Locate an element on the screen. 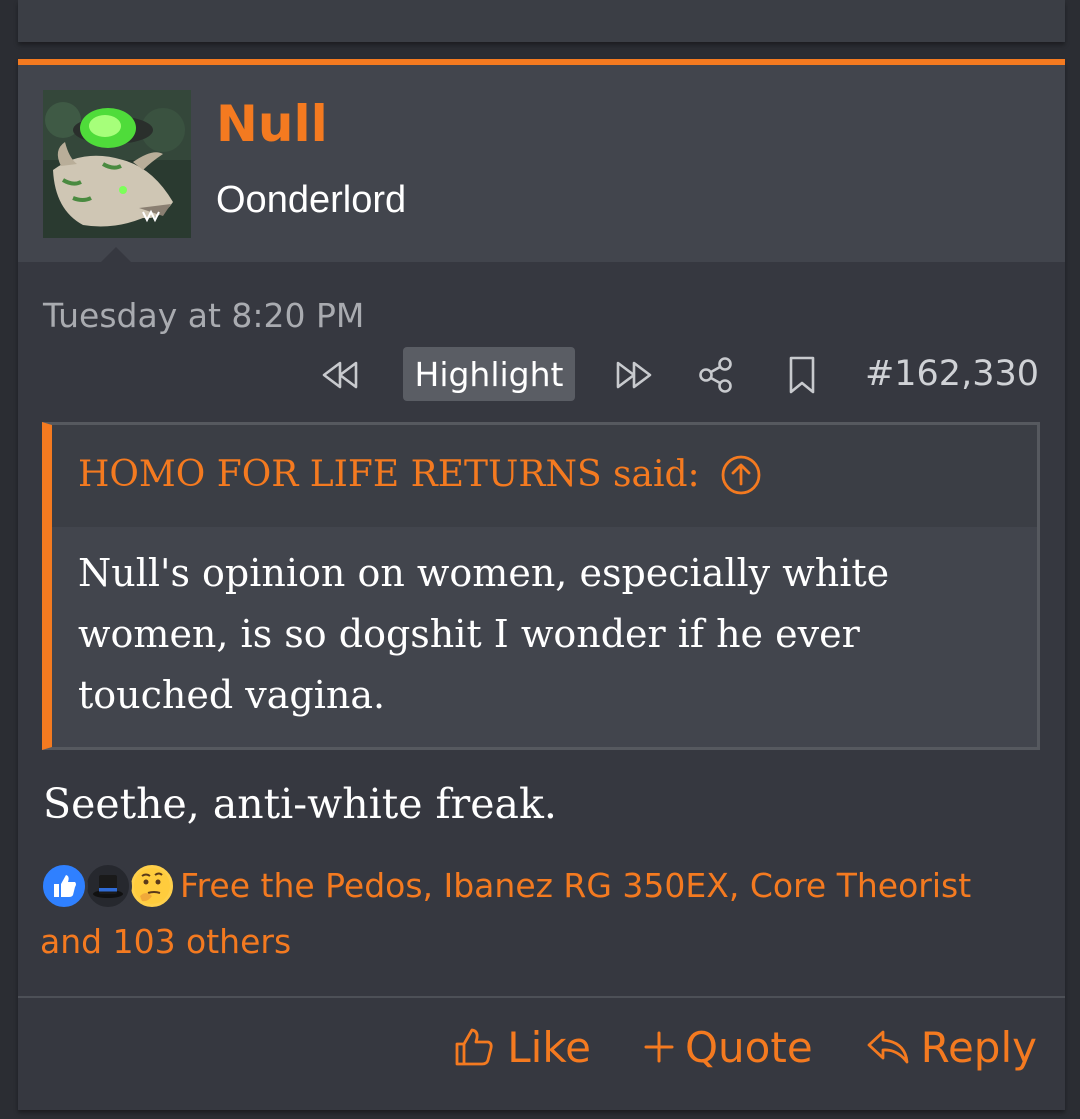  post-body-text: Seethe, anti-white freak. is located at coordinates (300, 804).